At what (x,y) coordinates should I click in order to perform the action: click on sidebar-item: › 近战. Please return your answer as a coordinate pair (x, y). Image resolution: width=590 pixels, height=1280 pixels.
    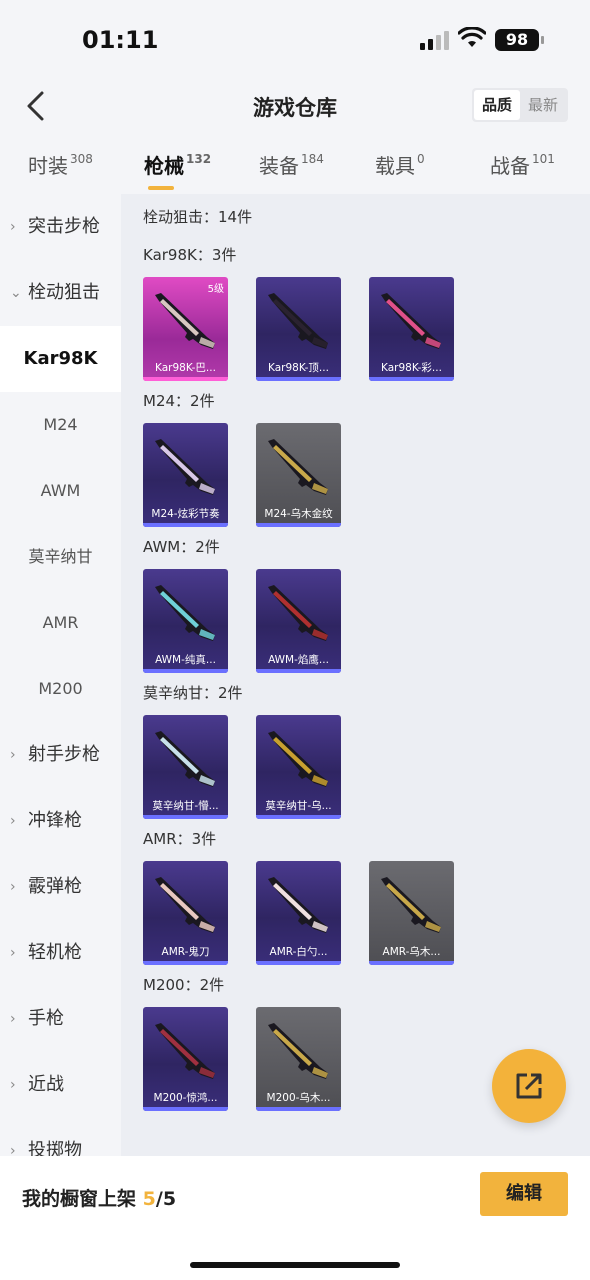
    Looking at the image, I should click on (60, 1085).